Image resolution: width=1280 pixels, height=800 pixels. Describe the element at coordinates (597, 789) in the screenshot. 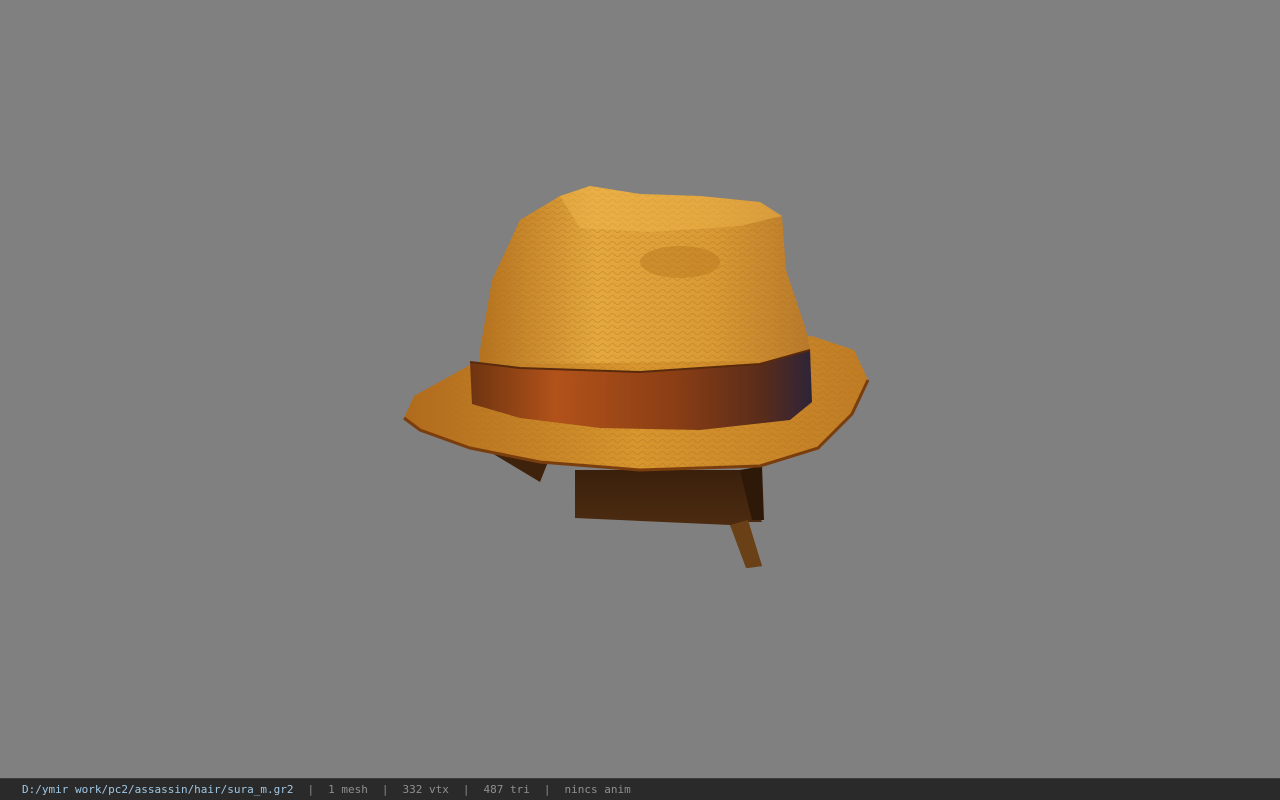

I see `anim-status: nincs anim` at that location.